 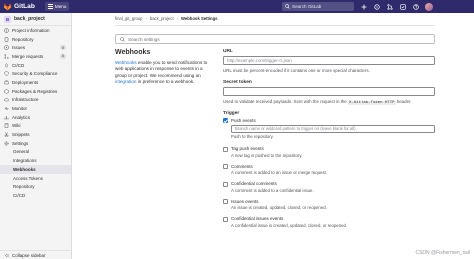 What do you see at coordinates (35, 108) in the screenshot?
I see `sidebar-item-monitor: Monitor` at bounding box center [35, 108].